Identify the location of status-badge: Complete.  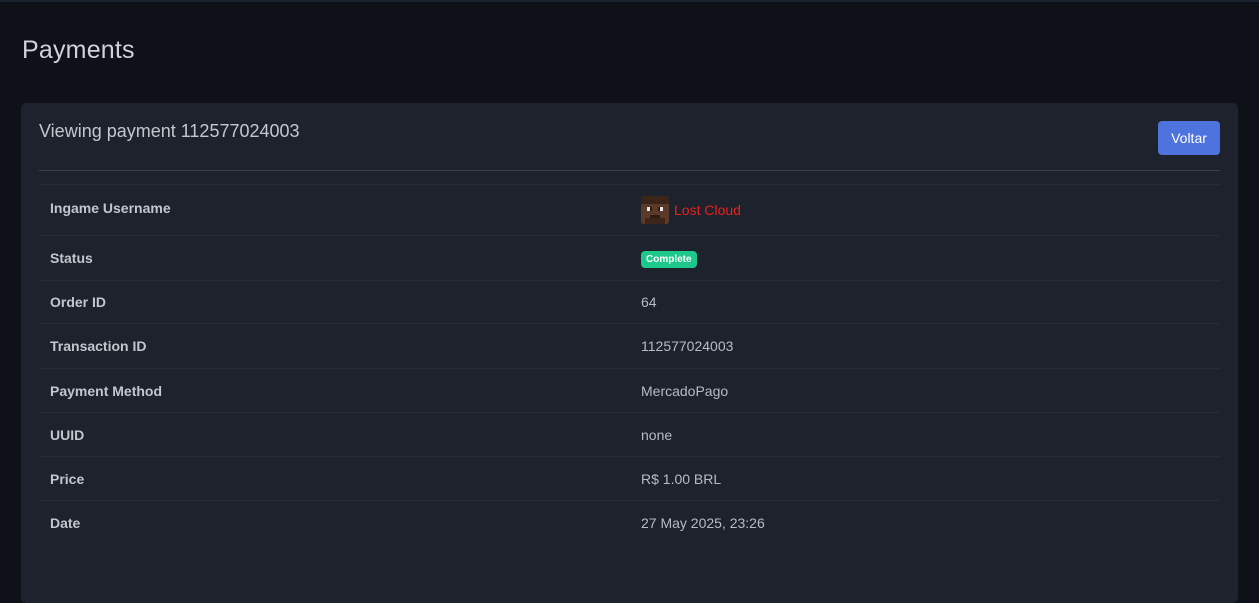
(669, 259).